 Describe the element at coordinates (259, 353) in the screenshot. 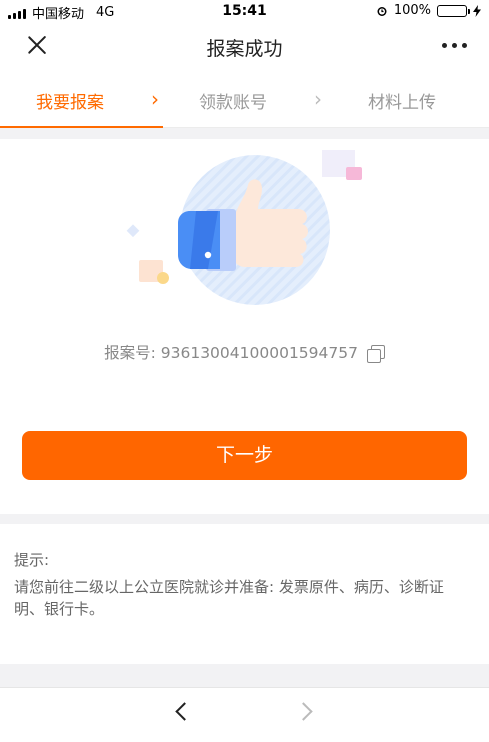

I see `case-number: 93613004100001594757` at that location.